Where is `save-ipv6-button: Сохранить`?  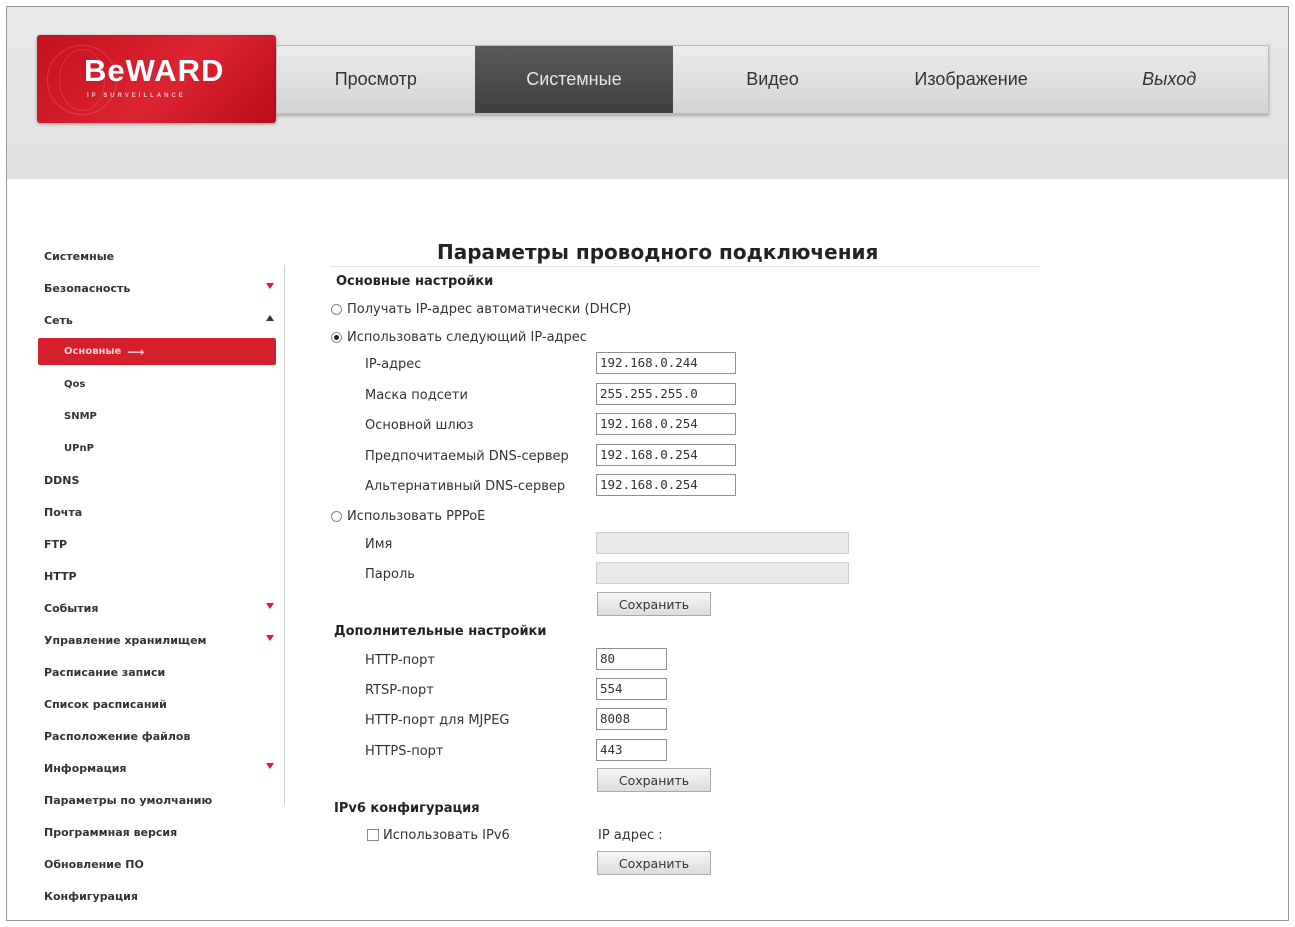
save-ipv6-button: Сохранить is located at coordinates (654, 863).